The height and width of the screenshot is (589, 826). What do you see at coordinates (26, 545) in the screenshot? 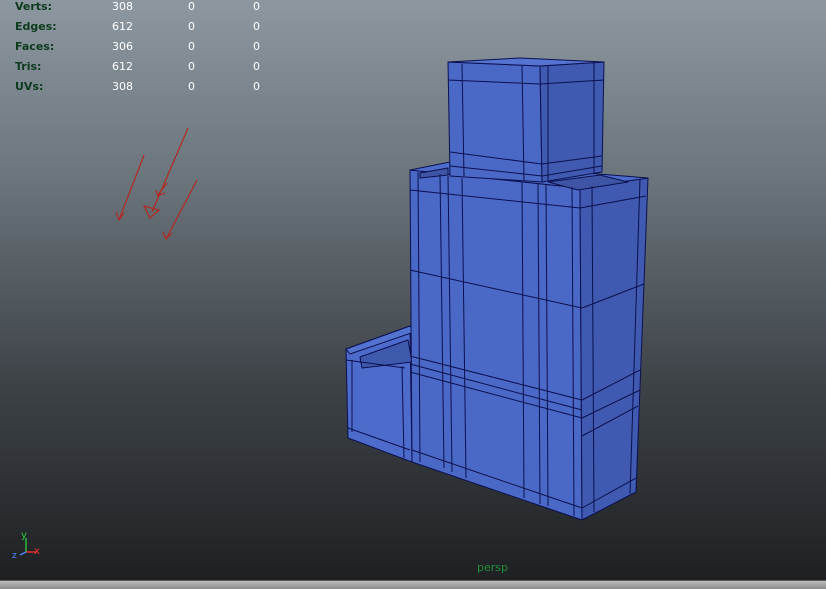
I see `axis-gizmo: y x z` at bounding box center [26, 545].